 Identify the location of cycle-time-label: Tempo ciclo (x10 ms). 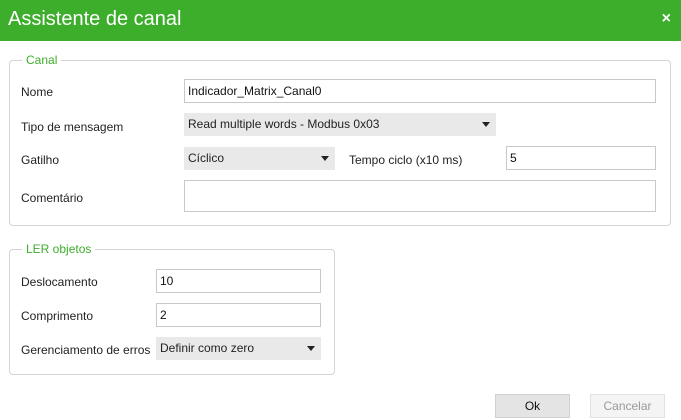
(406, 160).